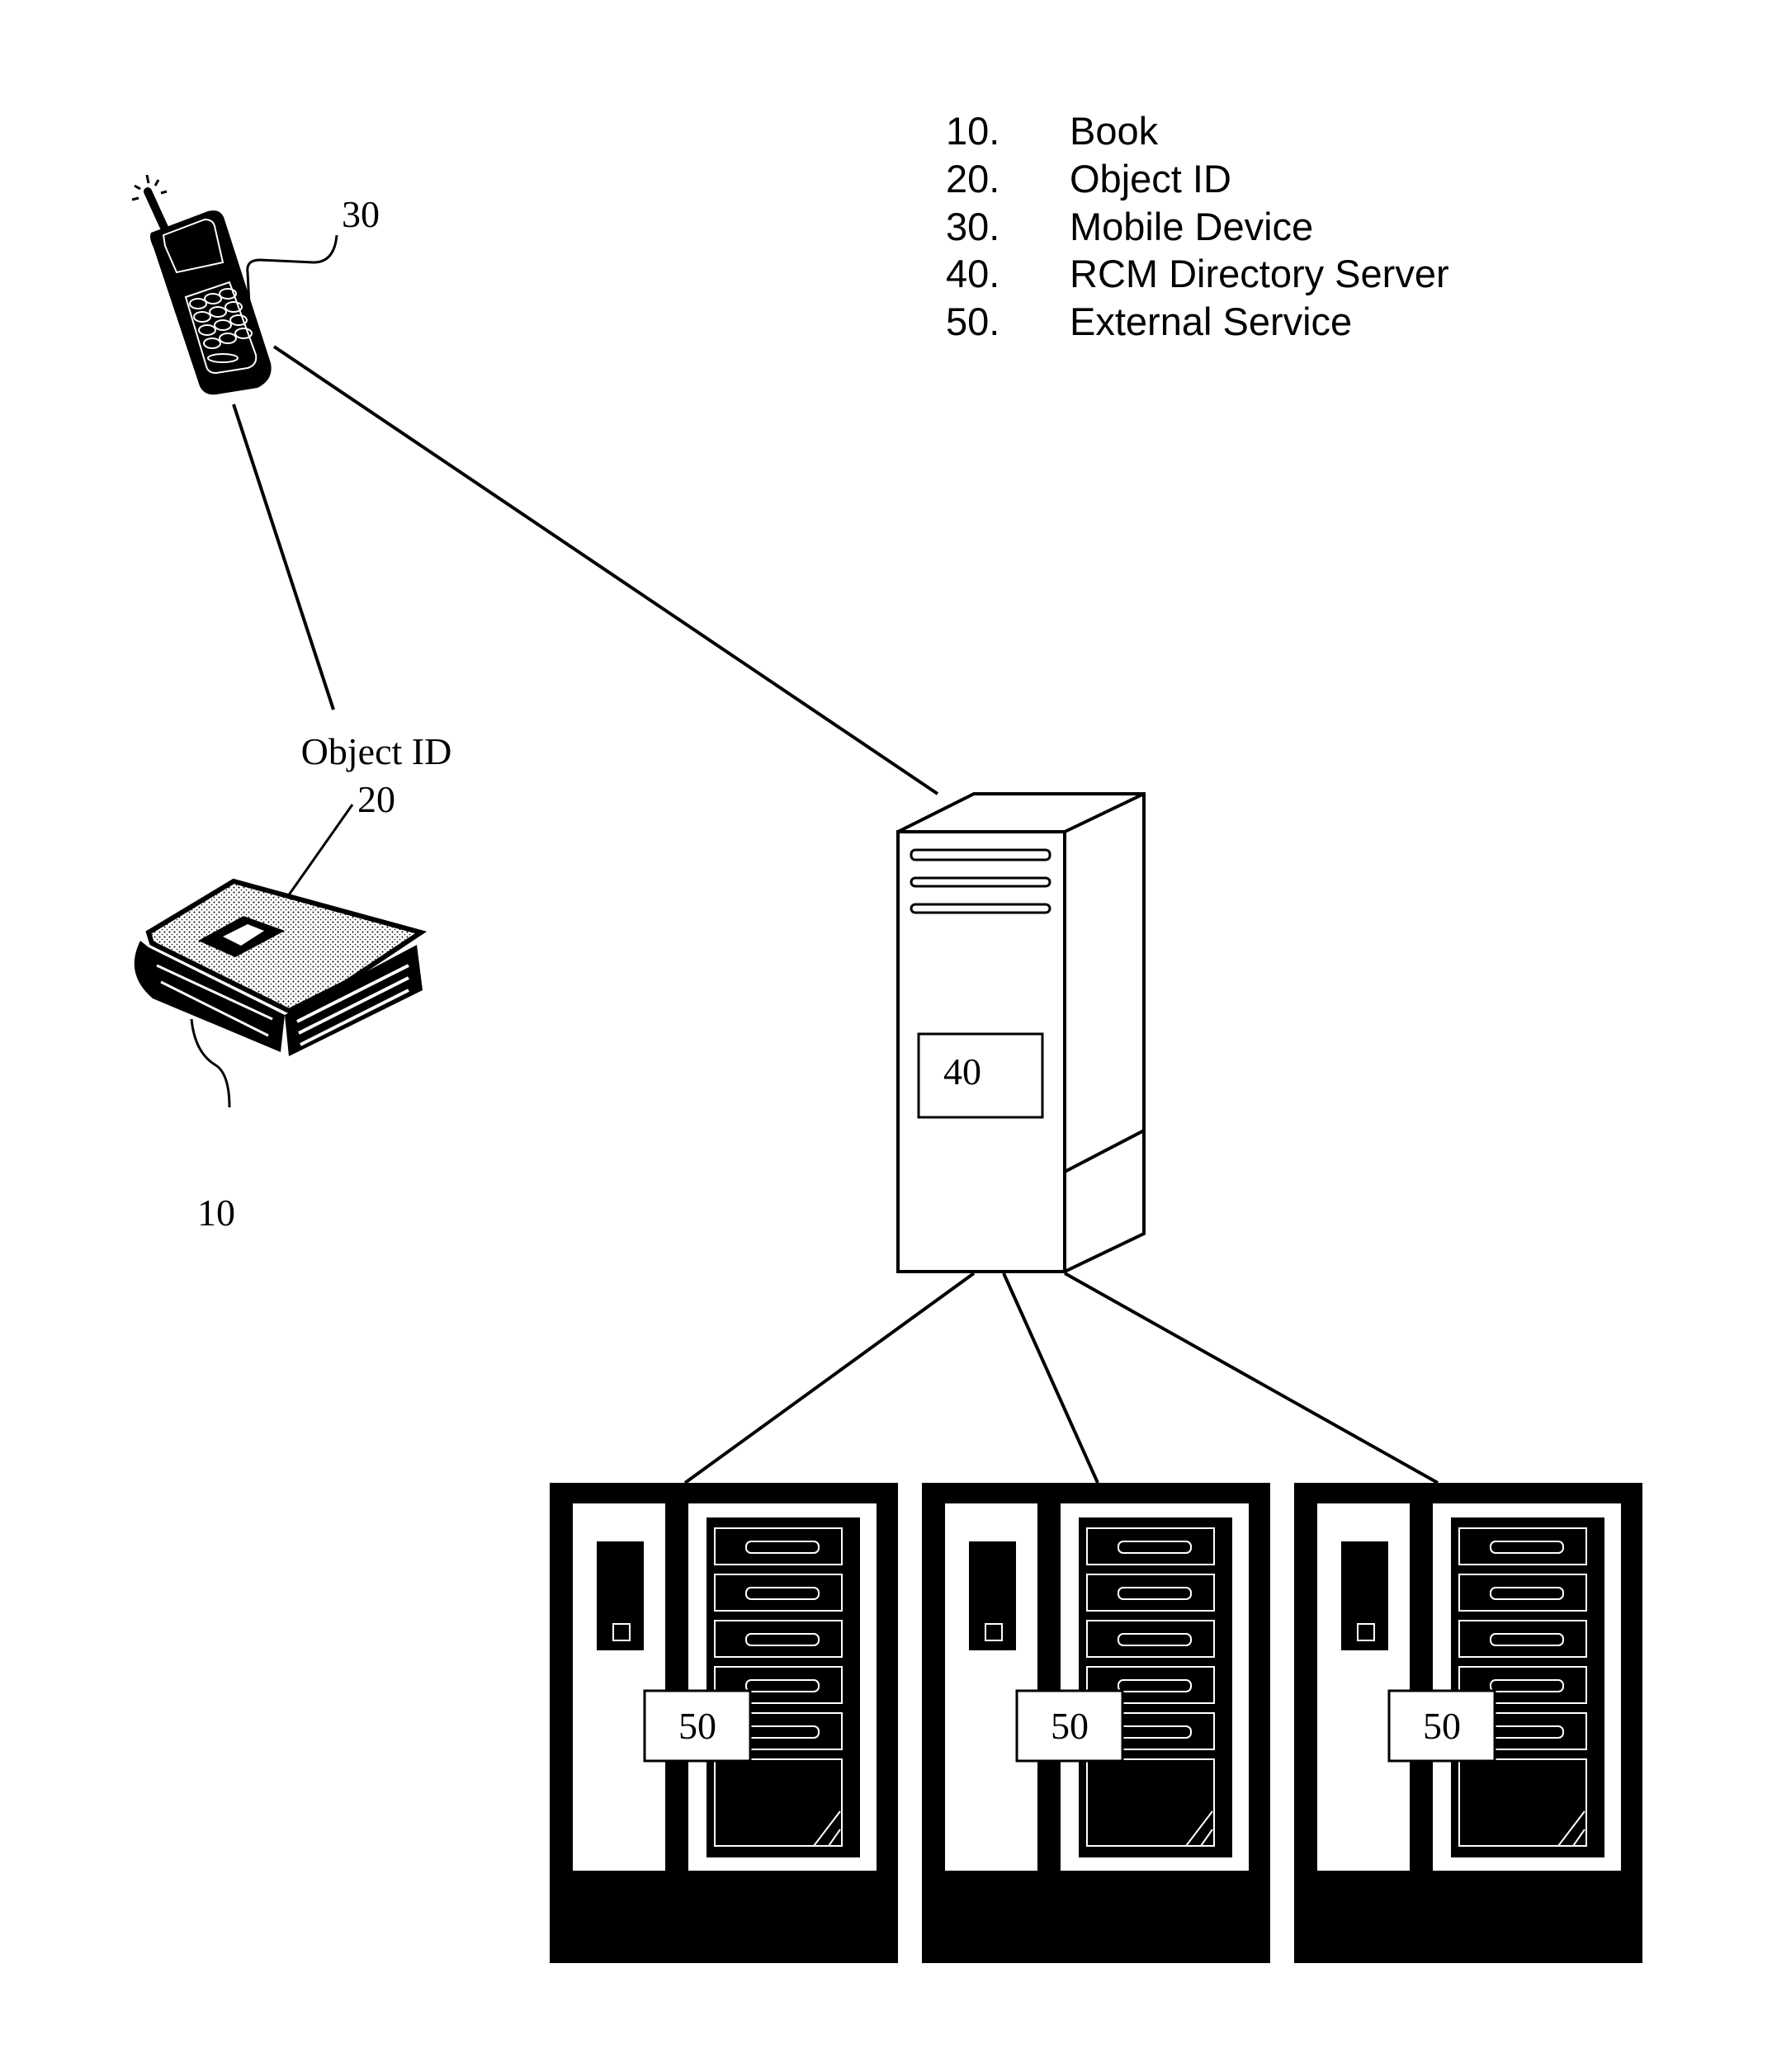  Describe the element at coordinates (1259, 273) in the screenshot. I see `legend-label-rcm-directory-server: RCM Directory Server` at that location.